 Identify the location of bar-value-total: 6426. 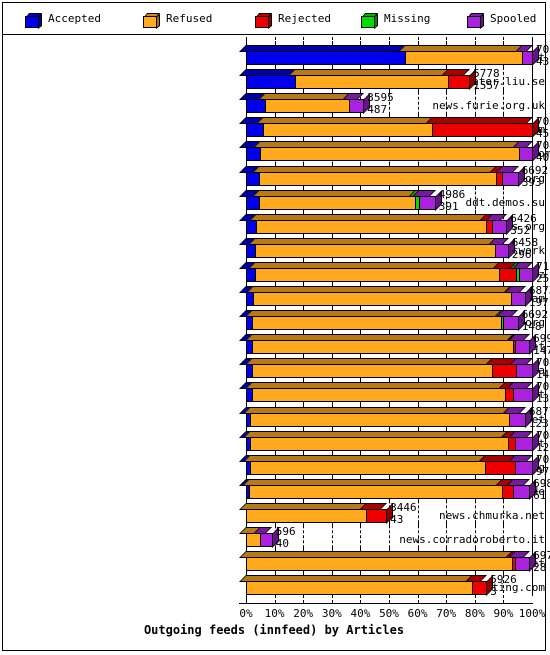
(523, 218).